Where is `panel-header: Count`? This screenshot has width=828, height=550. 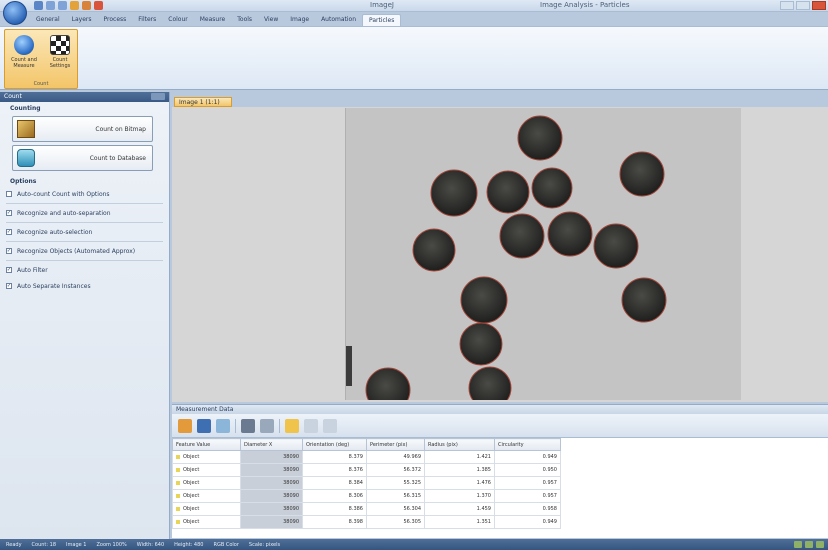 panel-header: Count is located at coordinates (84, 97).